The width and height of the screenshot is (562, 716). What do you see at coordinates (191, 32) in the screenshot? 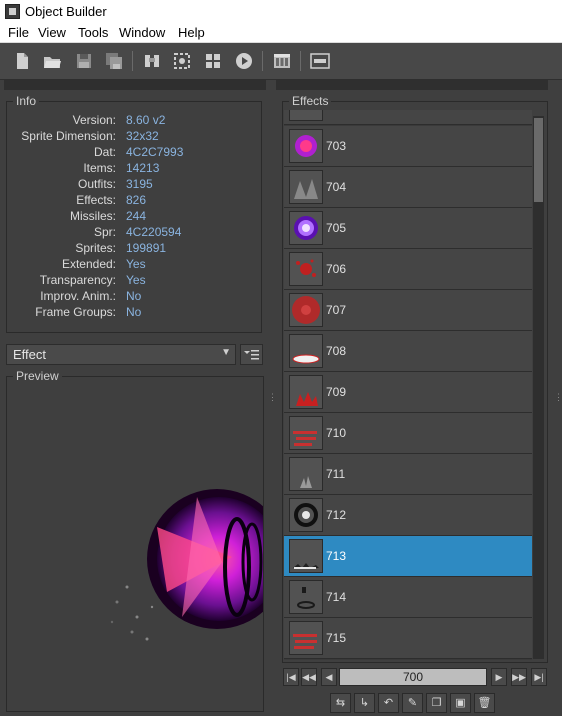
I see `menu-help: Help` at bounding box center [191, 32].